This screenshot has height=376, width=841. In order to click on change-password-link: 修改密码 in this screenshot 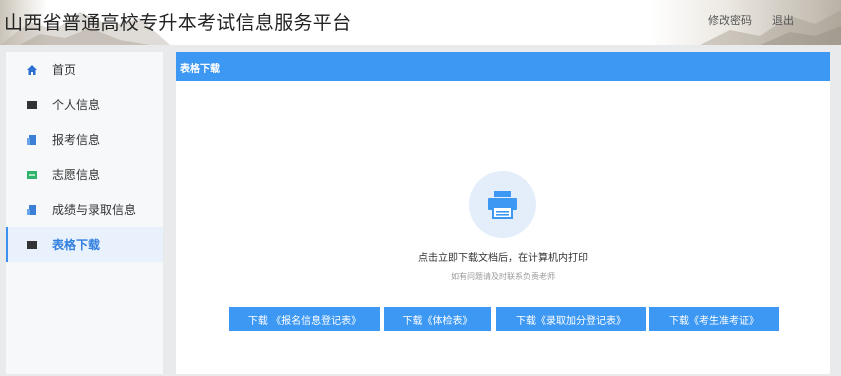, I will do `click(730, 20)`.